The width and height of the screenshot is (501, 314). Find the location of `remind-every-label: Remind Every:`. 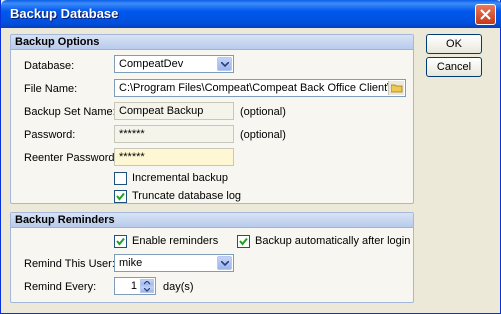

remind-every-label: Remind Every: is located at coordinates (60, 287).